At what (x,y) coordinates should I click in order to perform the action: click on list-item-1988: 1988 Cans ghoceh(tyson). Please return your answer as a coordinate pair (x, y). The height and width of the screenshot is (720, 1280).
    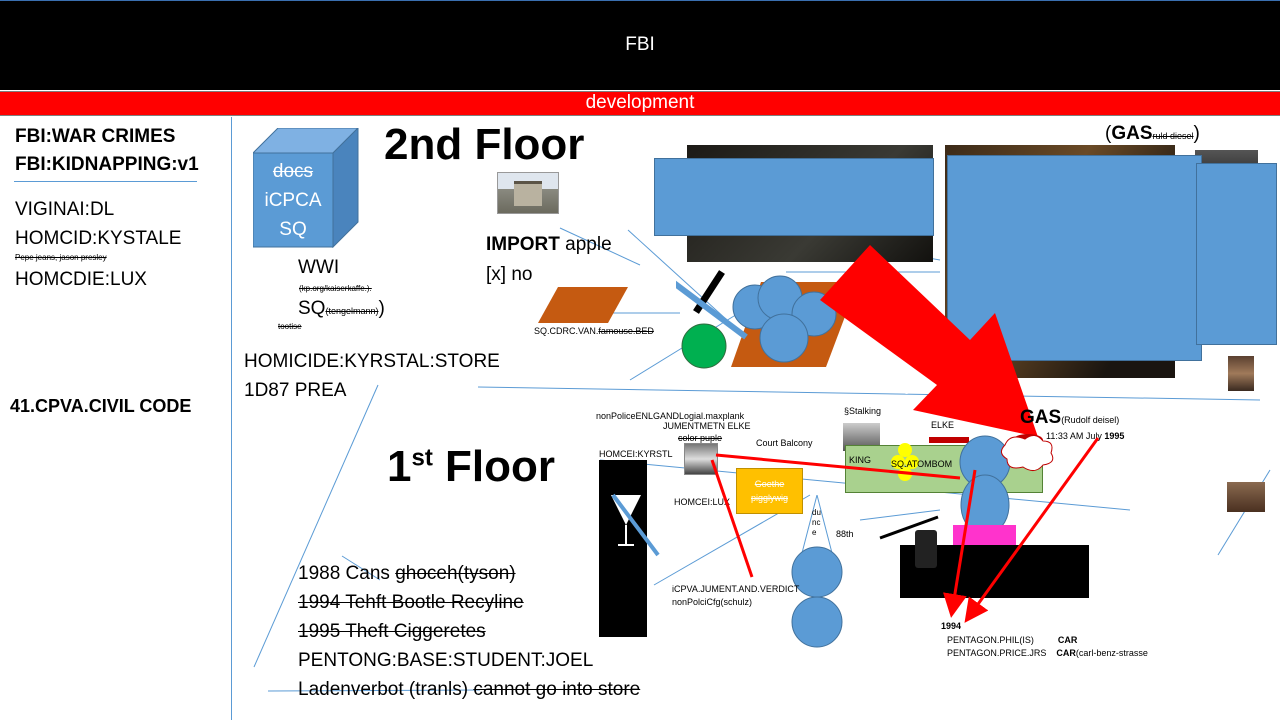
    Looking at the image, I should click on (407, 574).